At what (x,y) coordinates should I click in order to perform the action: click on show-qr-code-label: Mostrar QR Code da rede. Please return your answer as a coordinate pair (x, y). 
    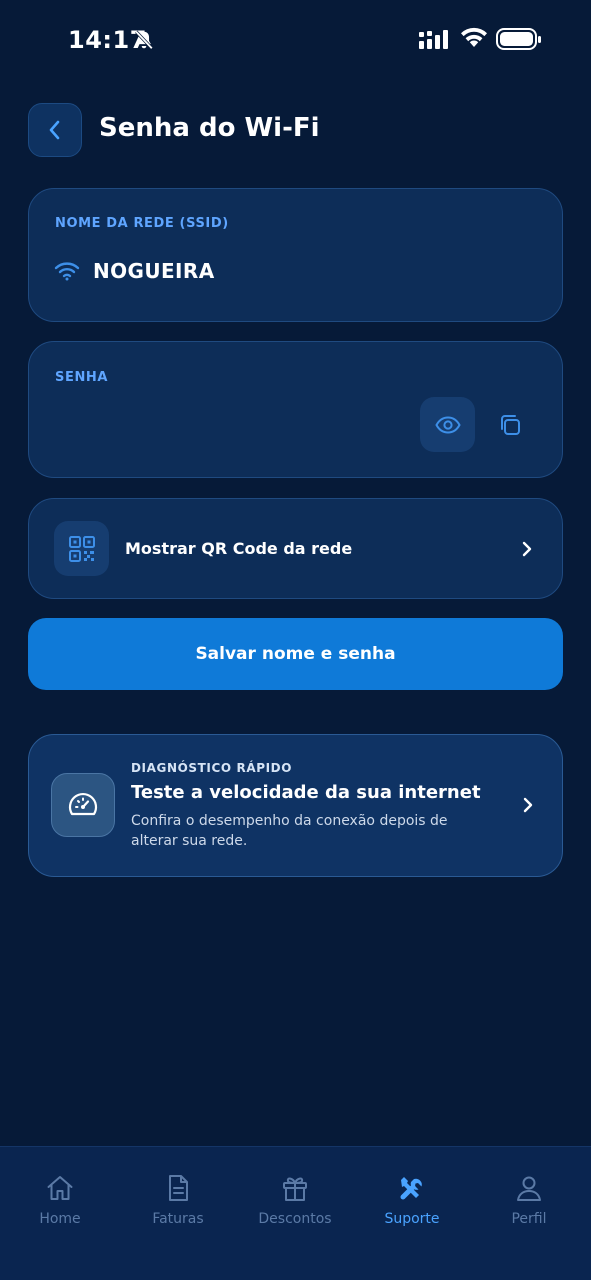
    Looking at the image, I should click on (239, 548).